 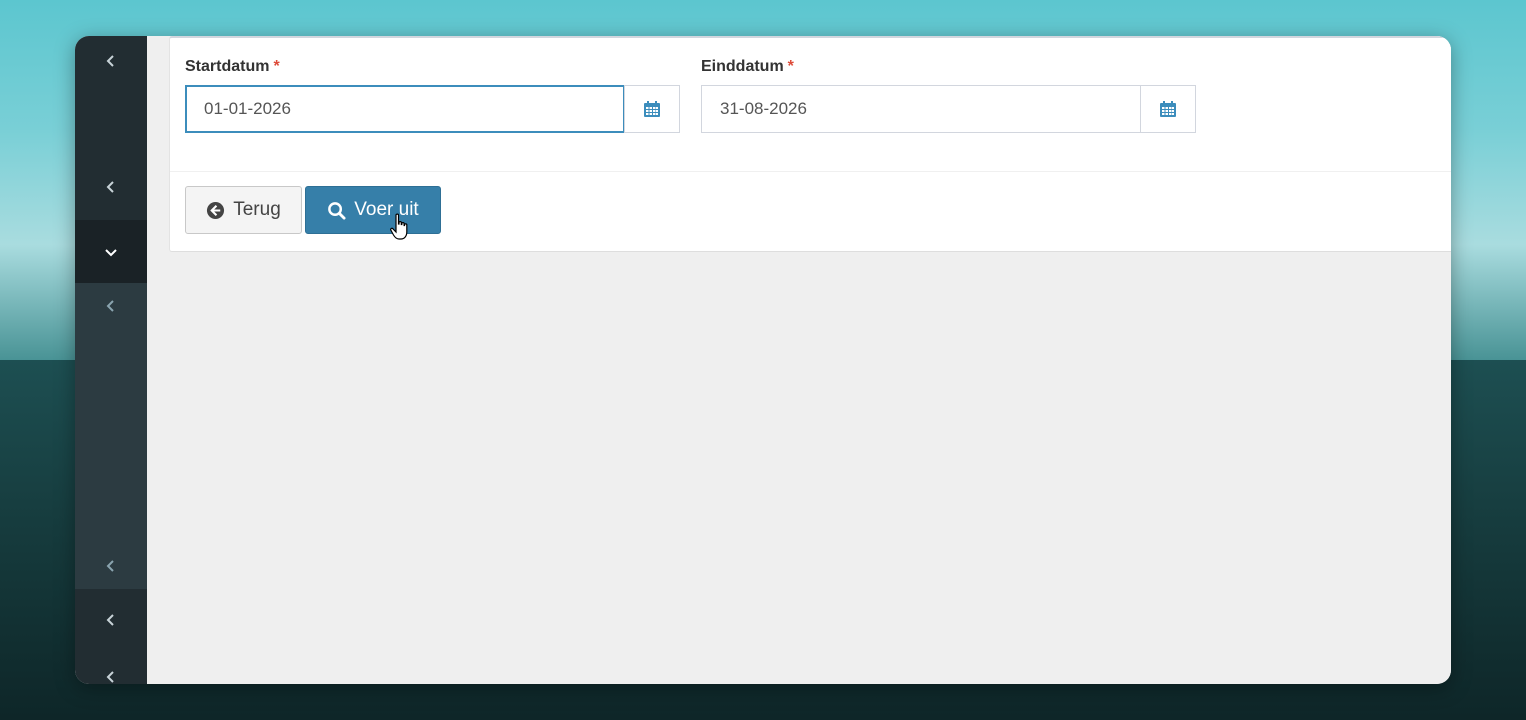 I want to click on start-date-calendar-button, so click(x=652, y=109).